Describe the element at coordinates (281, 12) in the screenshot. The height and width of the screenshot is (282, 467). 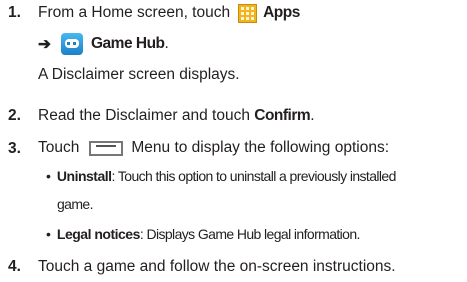
I see `apps-label: Apps` at that location.